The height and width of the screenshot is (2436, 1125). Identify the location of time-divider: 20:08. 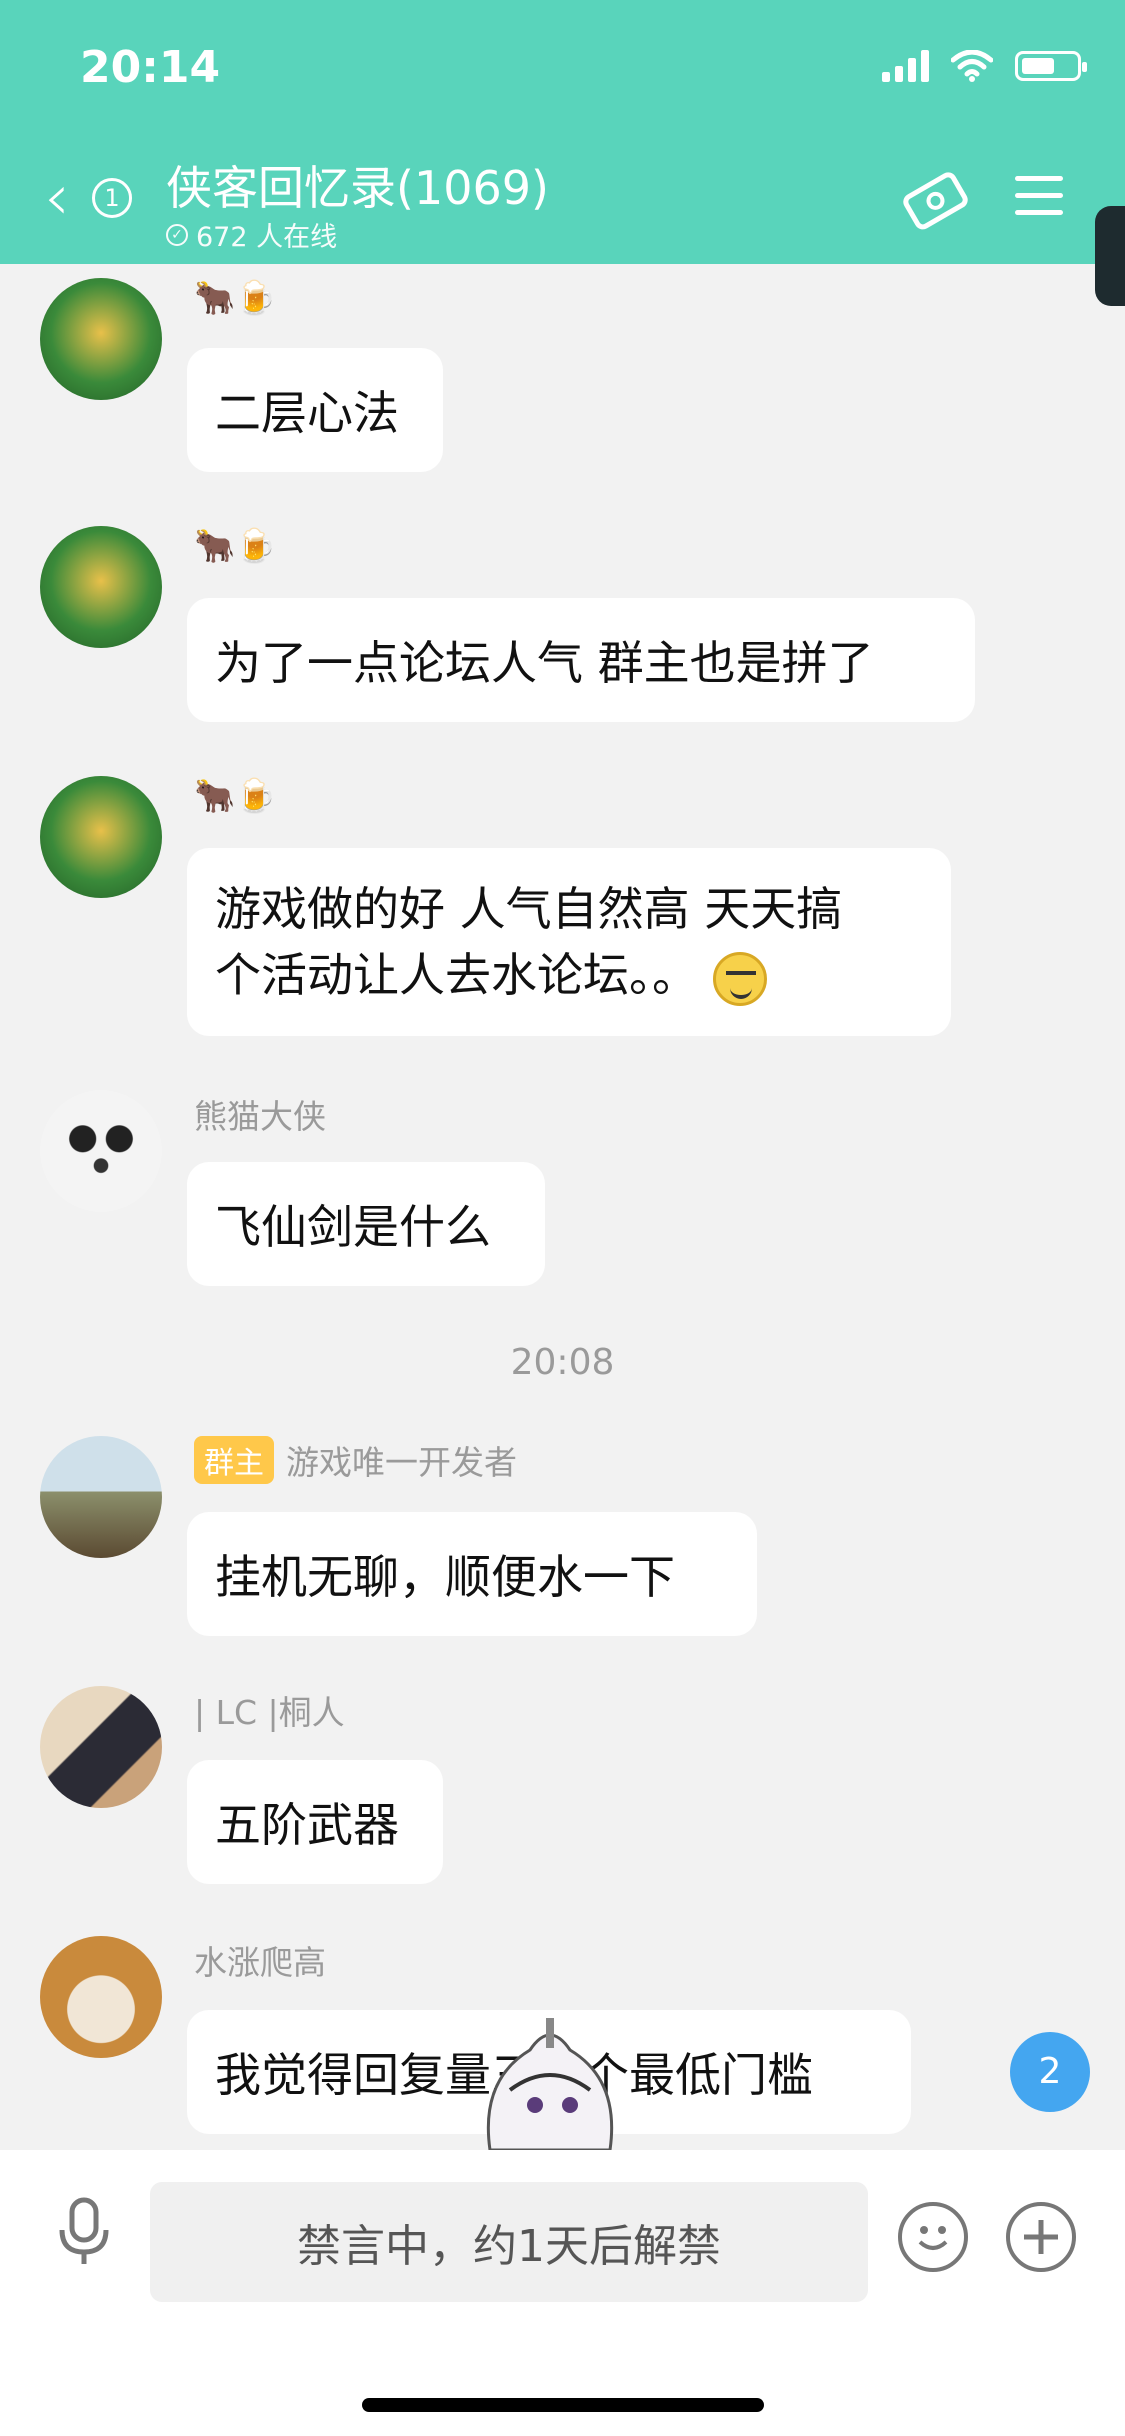
(562, 1362).